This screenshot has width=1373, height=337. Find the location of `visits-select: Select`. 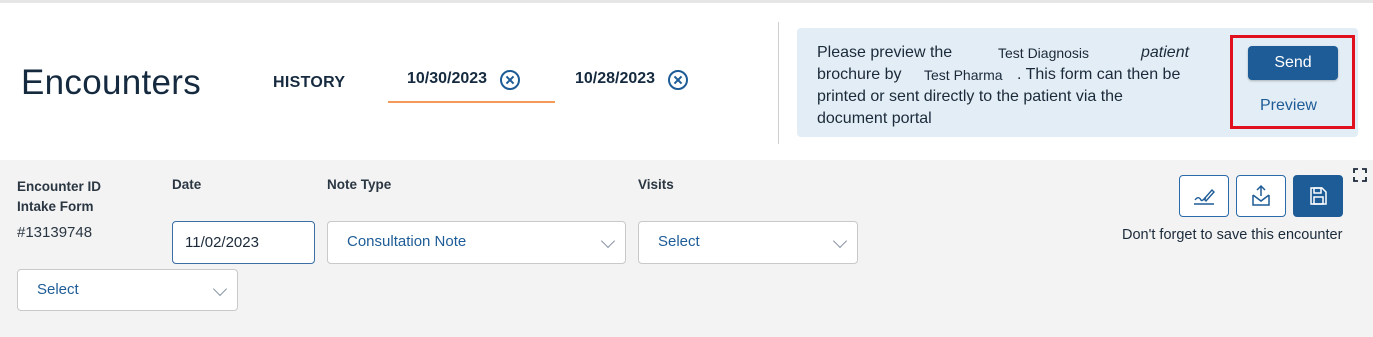

visits-select: Select is located at coordinates (748, 242).